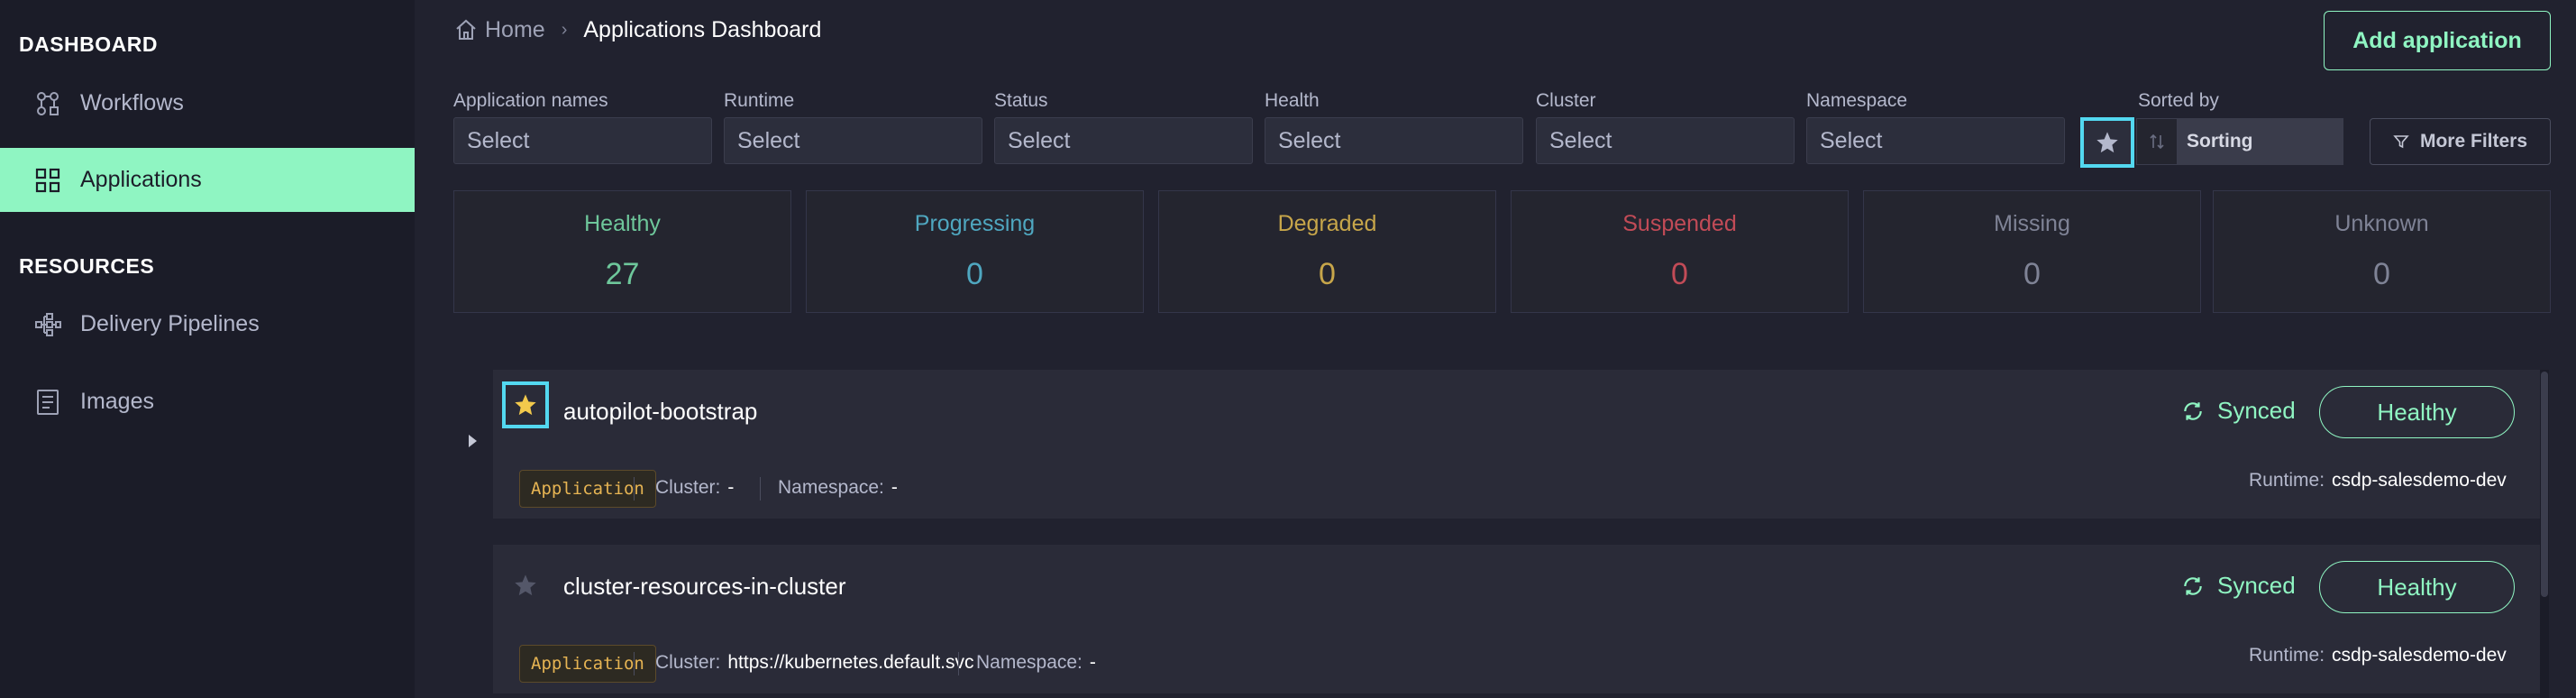 The image size is (2576, 698). I want to click on stat-suspended: Suspended 0, so click(1680, 251).